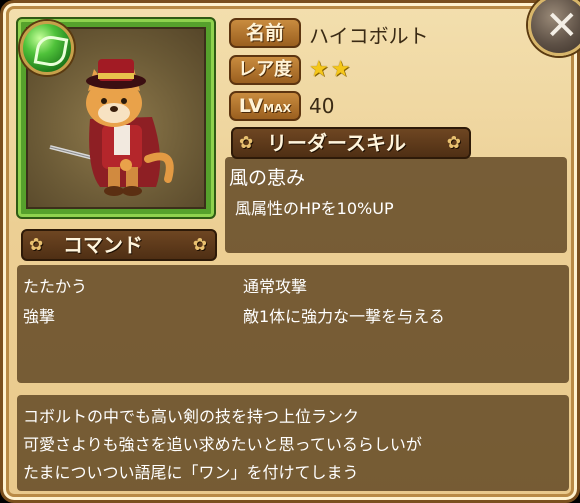 This screenshot has width=580, height=503. What do you see at coordinates (322, 106) in the screenshot?
I see `level-value: 40` at bounding box center [322, 106].